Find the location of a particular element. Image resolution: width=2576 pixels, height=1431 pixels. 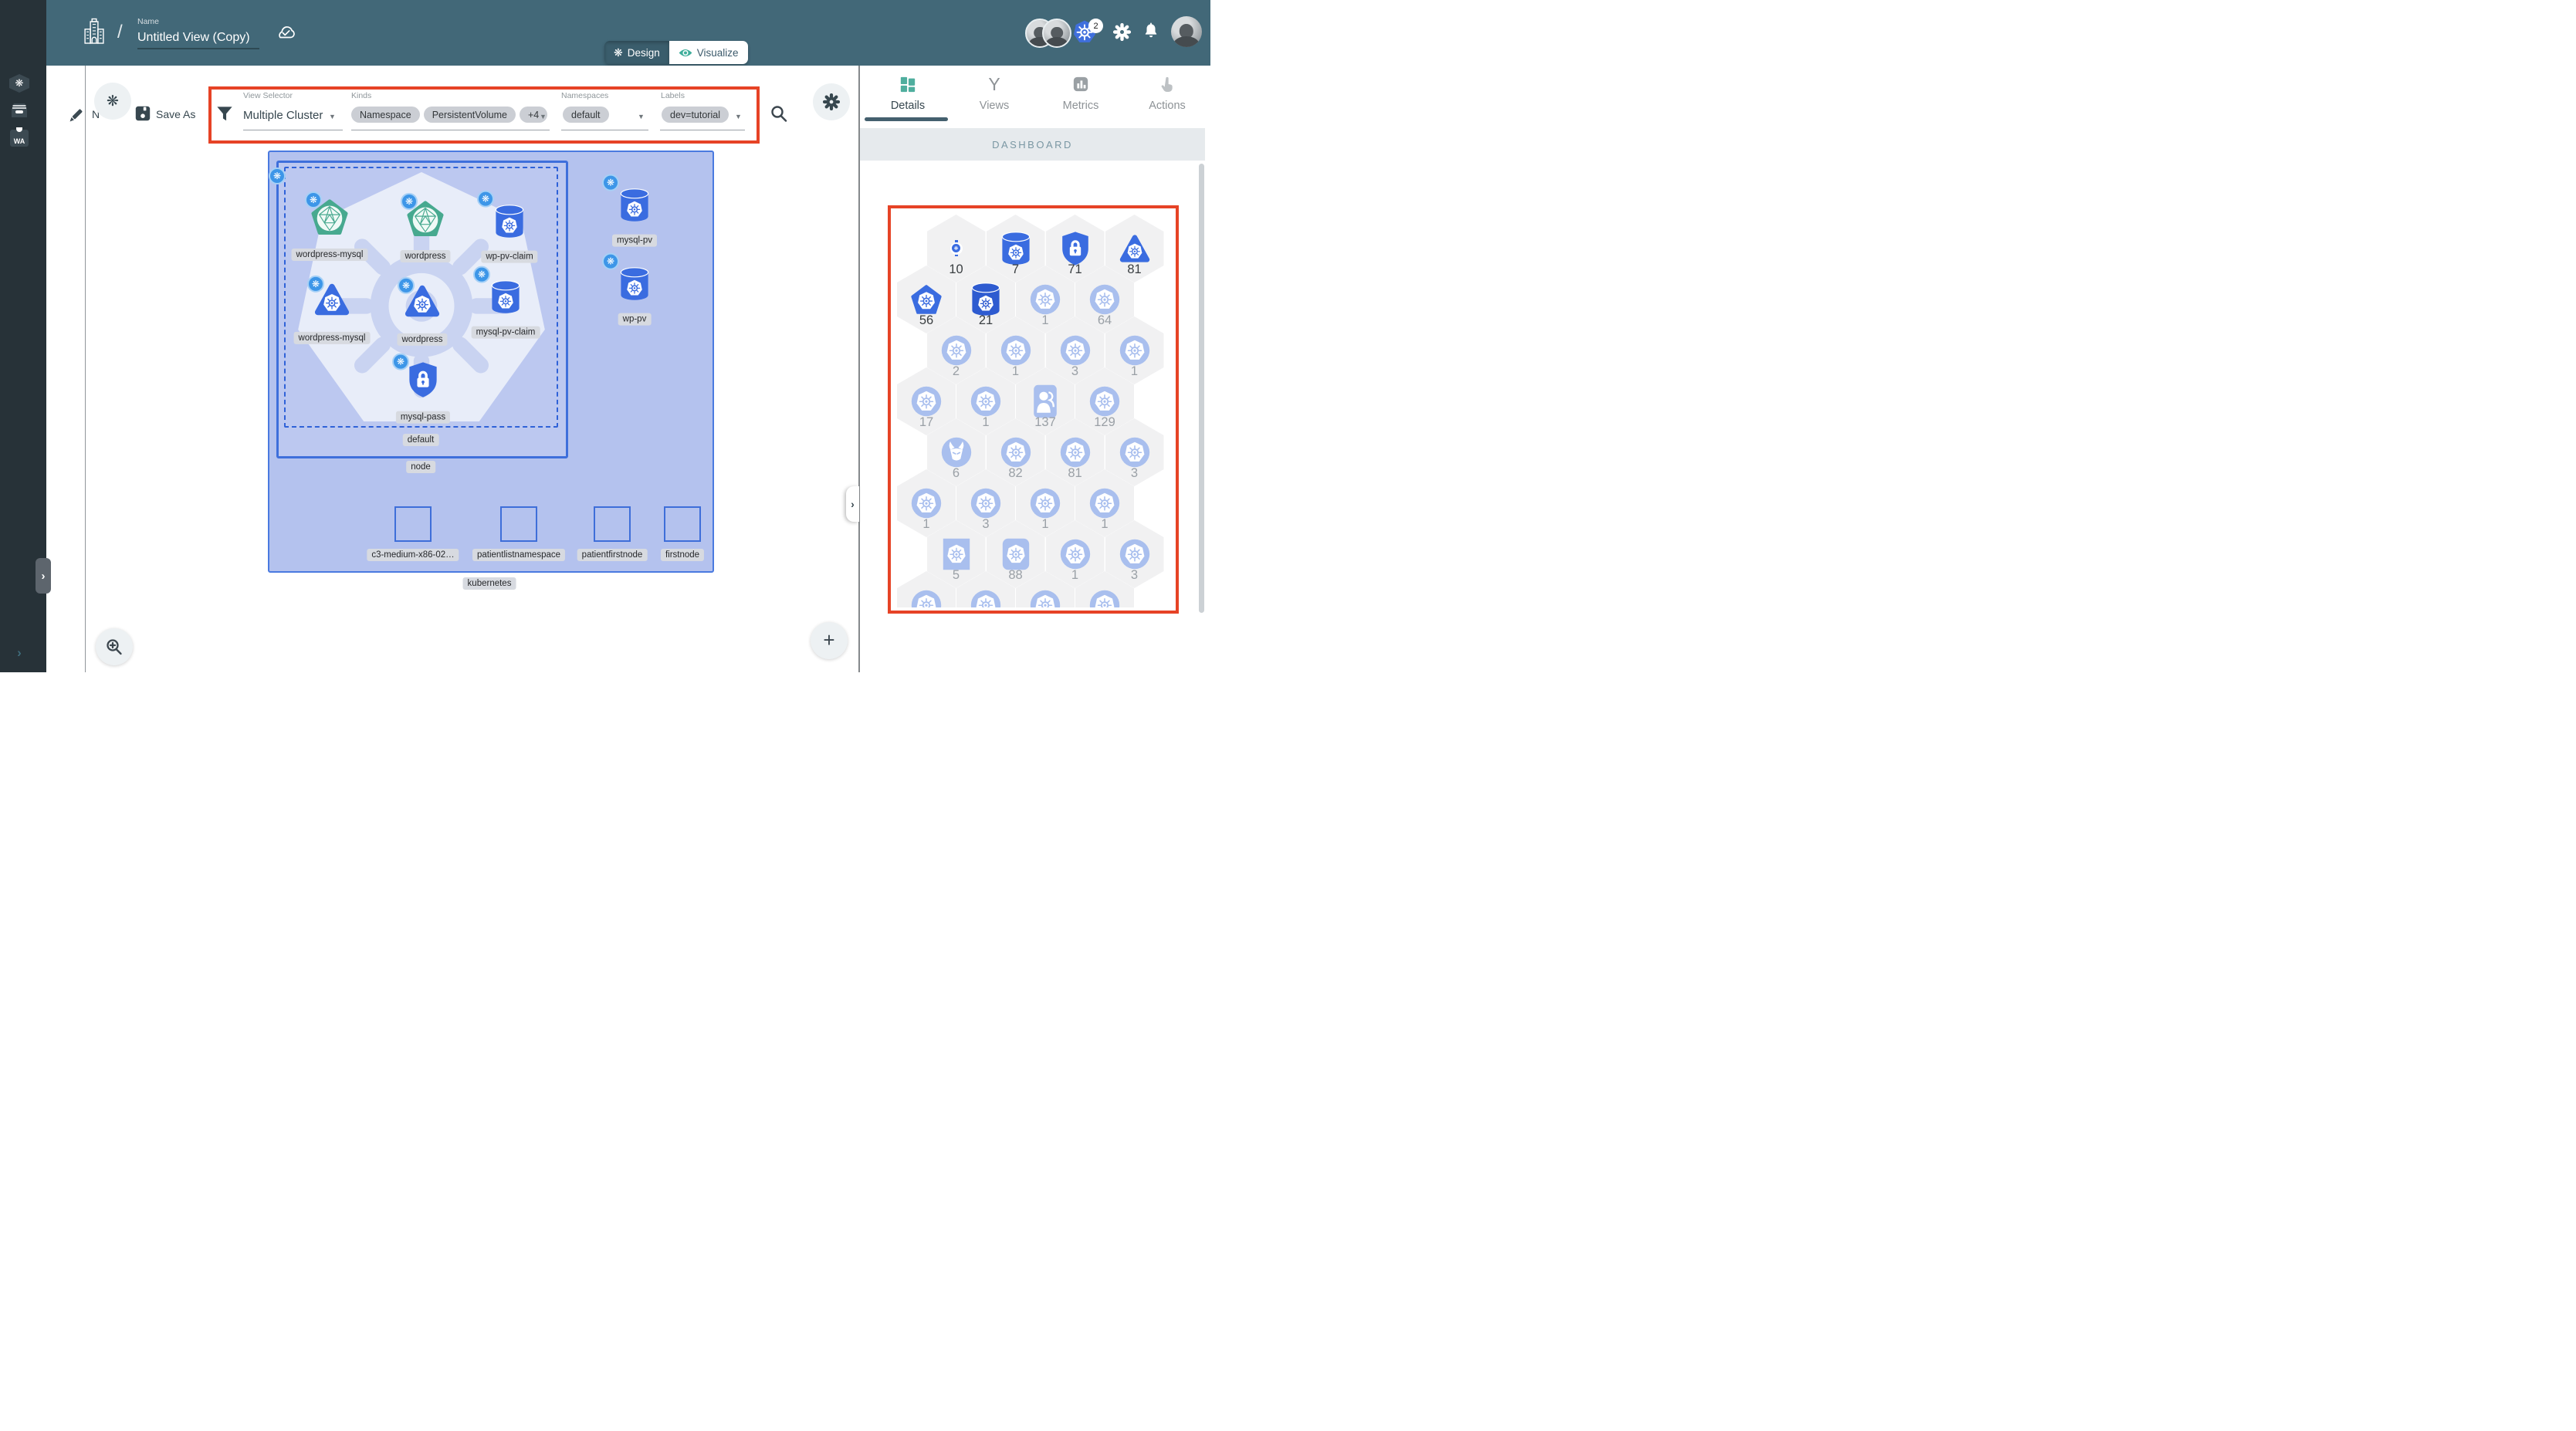

tab-label: Actions is located at coordinates (1167, 106).